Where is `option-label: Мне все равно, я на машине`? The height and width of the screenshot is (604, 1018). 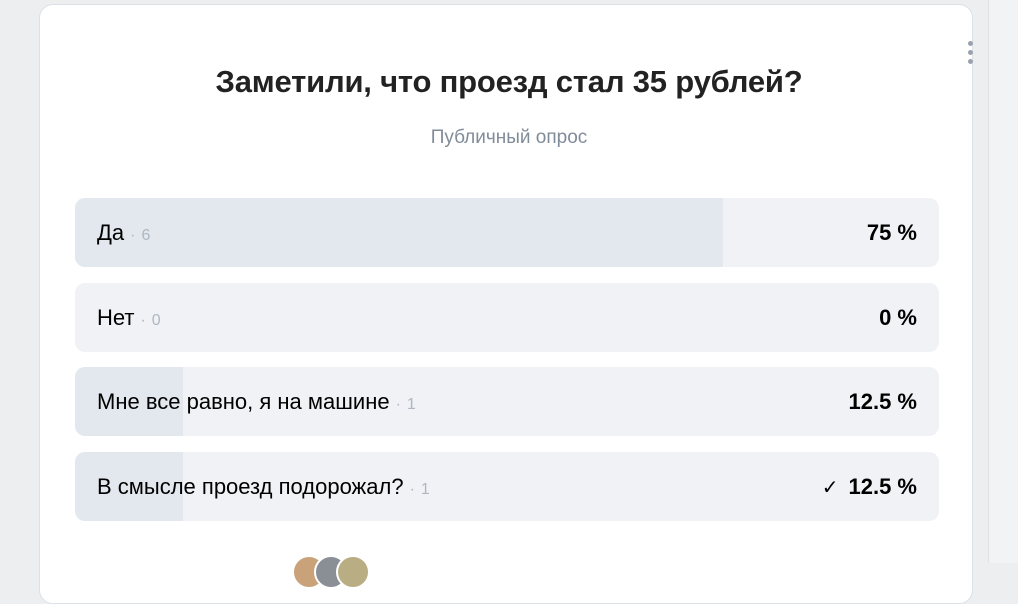
option-label: Мне все равно, я на машине is located at coordinates (243, 401).